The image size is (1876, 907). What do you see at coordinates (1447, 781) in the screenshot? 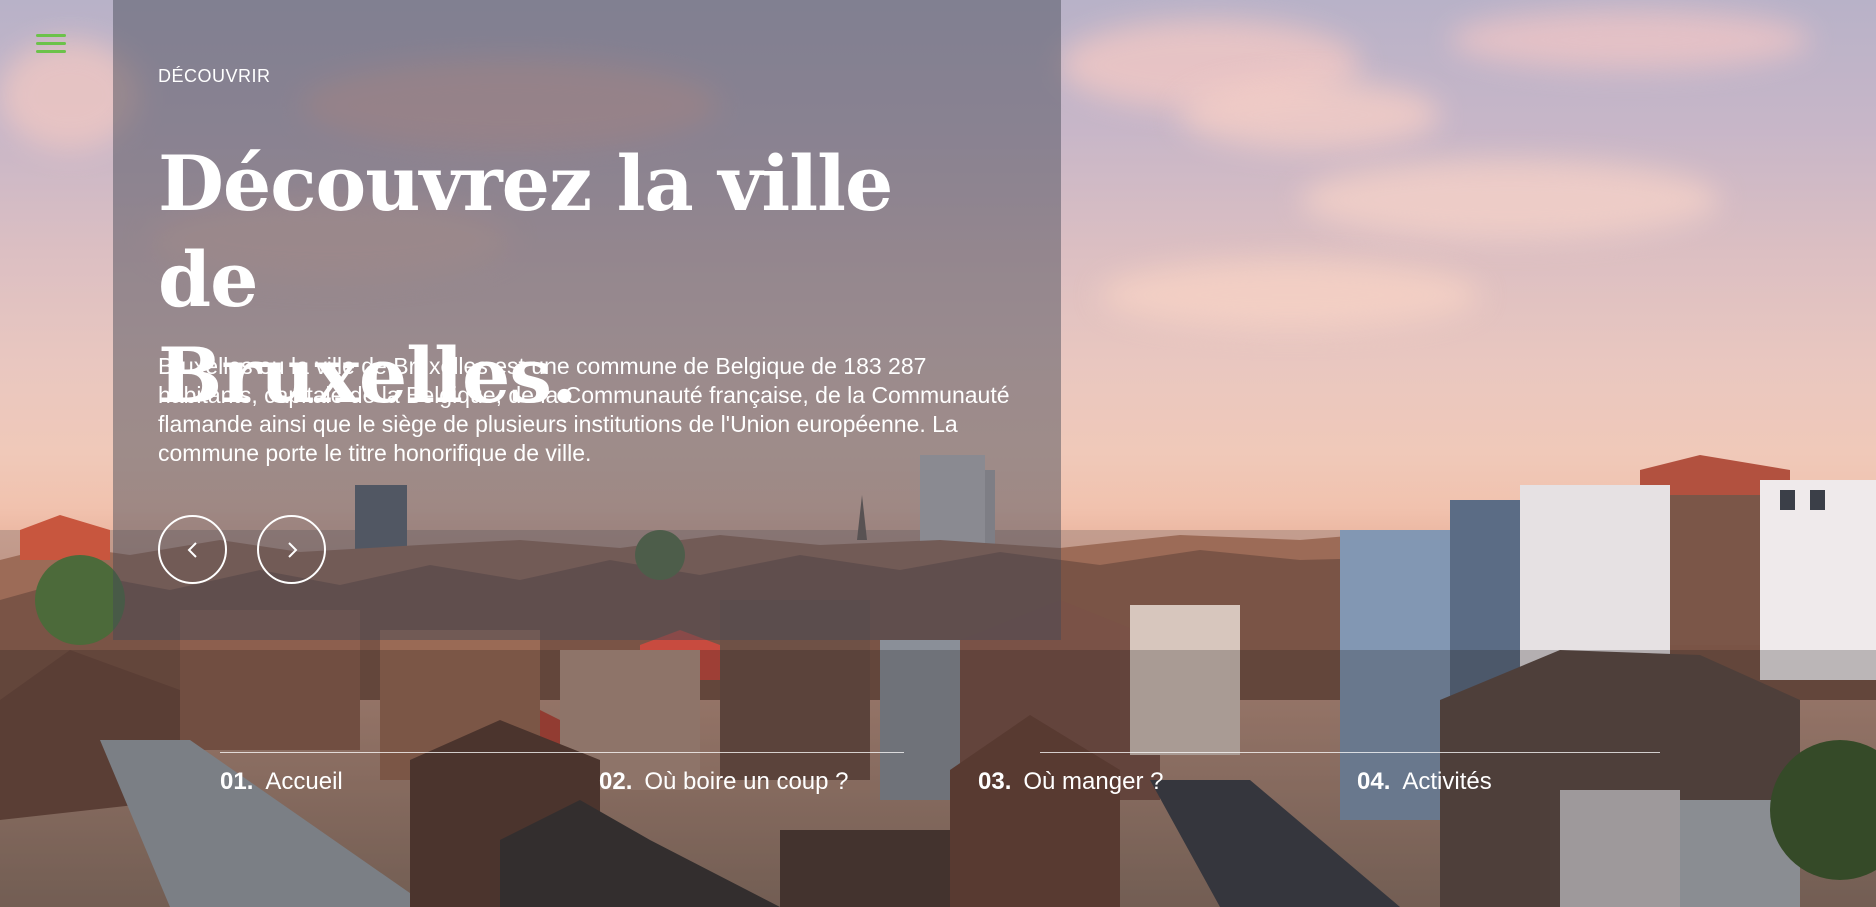
I see `nav-item-label: Activités` at bounding box center [1447, 781].